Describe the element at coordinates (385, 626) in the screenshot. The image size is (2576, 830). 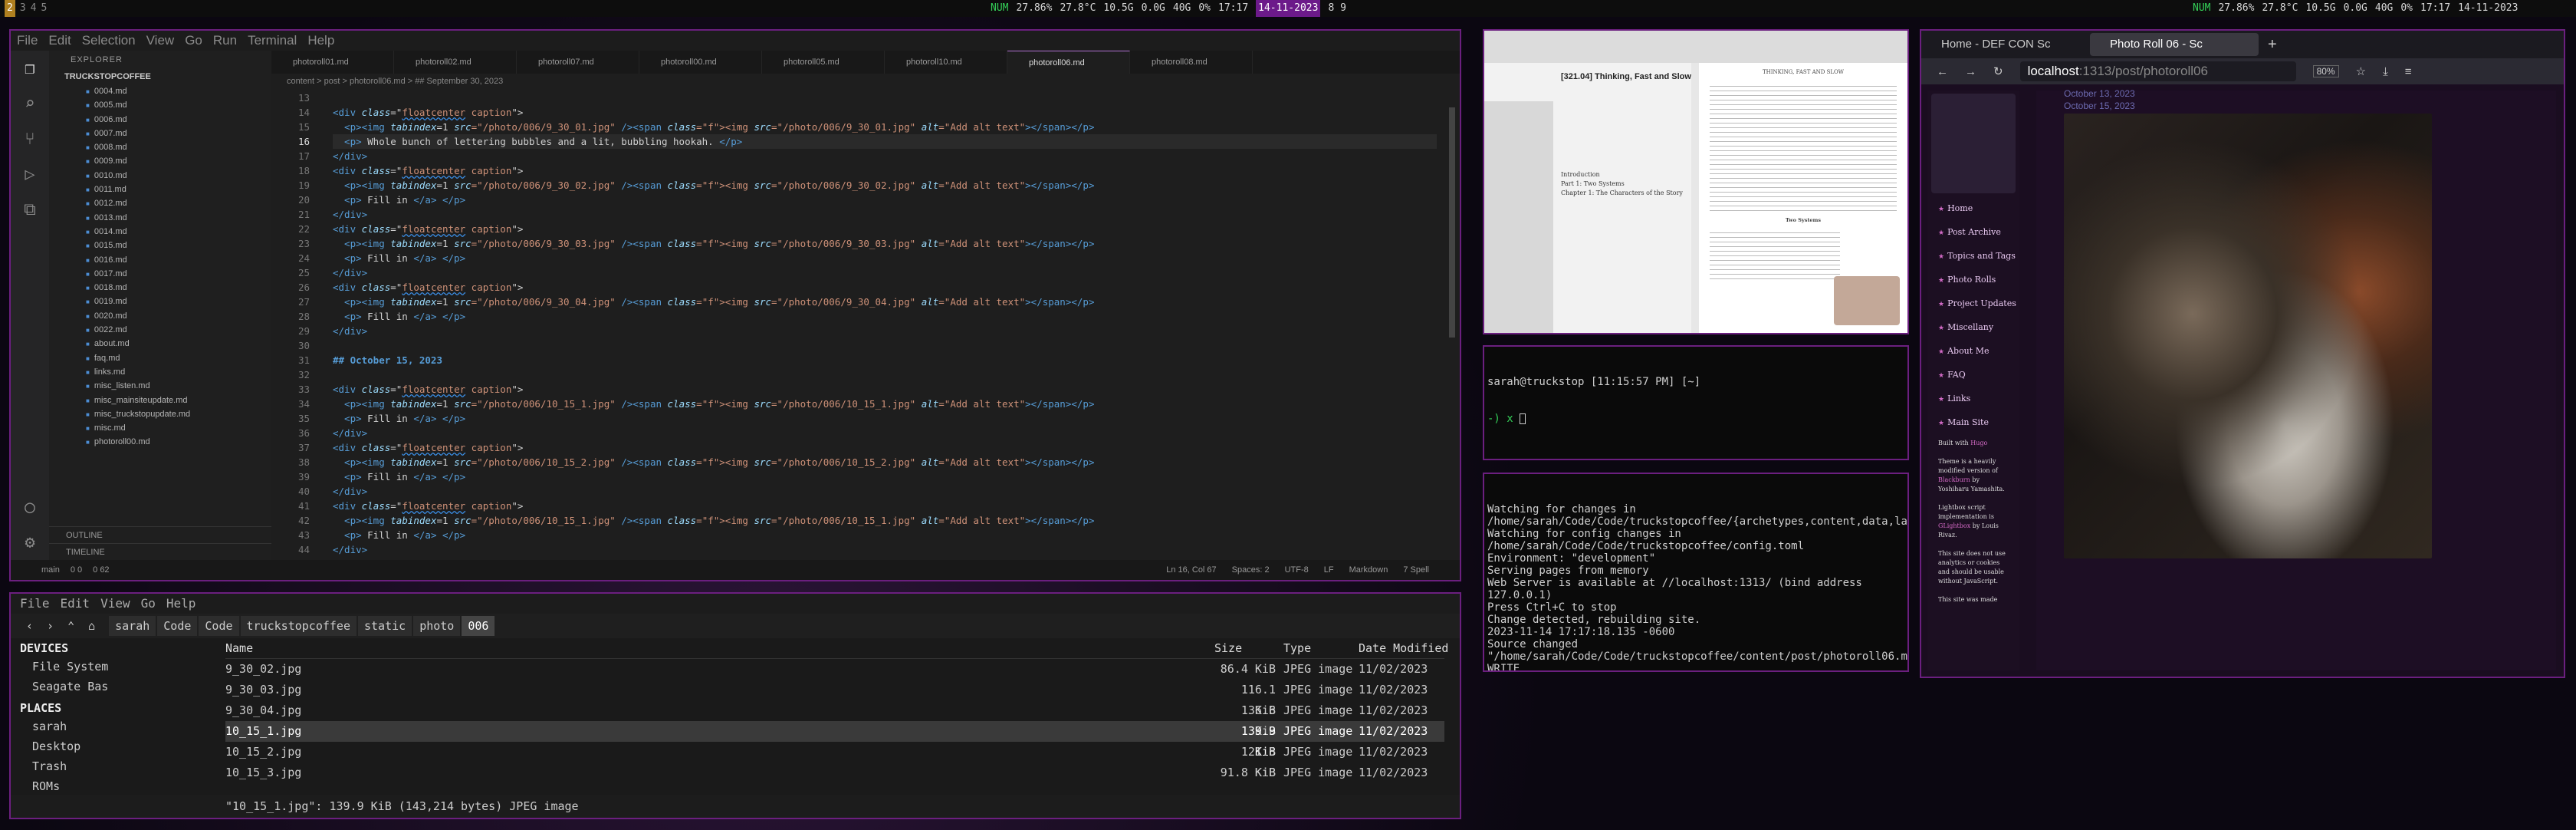
I see `path-segment: static` at that location.